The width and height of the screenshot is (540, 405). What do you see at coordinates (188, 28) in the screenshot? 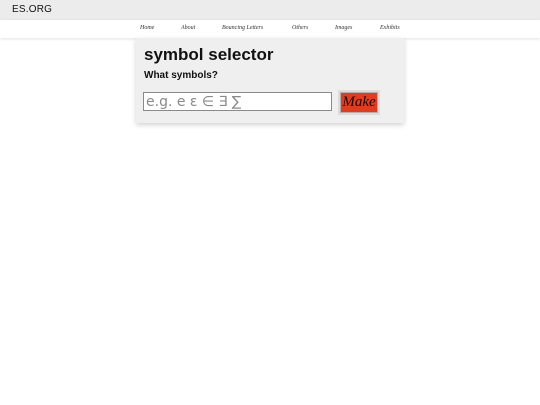
I see `nav-link-about: About` at bounding box center [188, 28].